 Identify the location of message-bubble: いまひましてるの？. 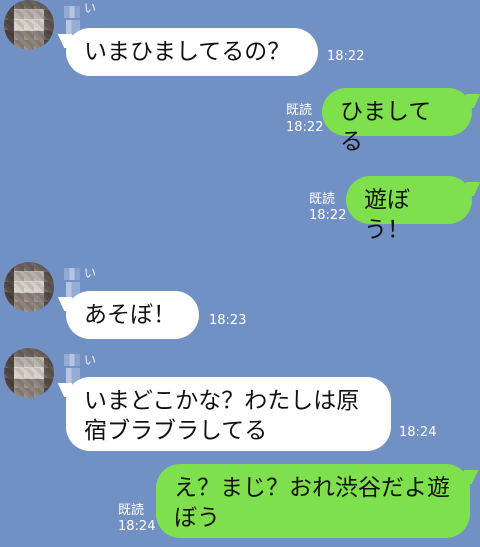
(192, 52).